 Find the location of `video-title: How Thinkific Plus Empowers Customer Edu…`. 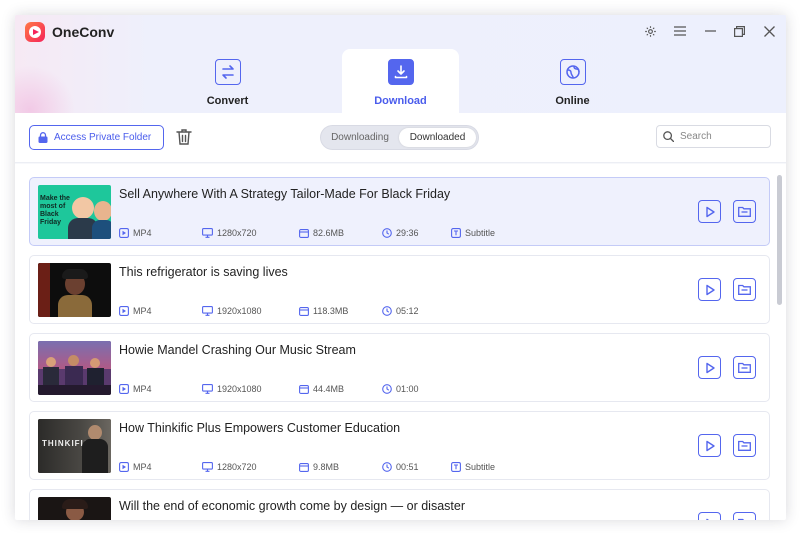

video-title: How Thinkific Plus Empowers Customer Edu… is located at coordinates (260, 428).